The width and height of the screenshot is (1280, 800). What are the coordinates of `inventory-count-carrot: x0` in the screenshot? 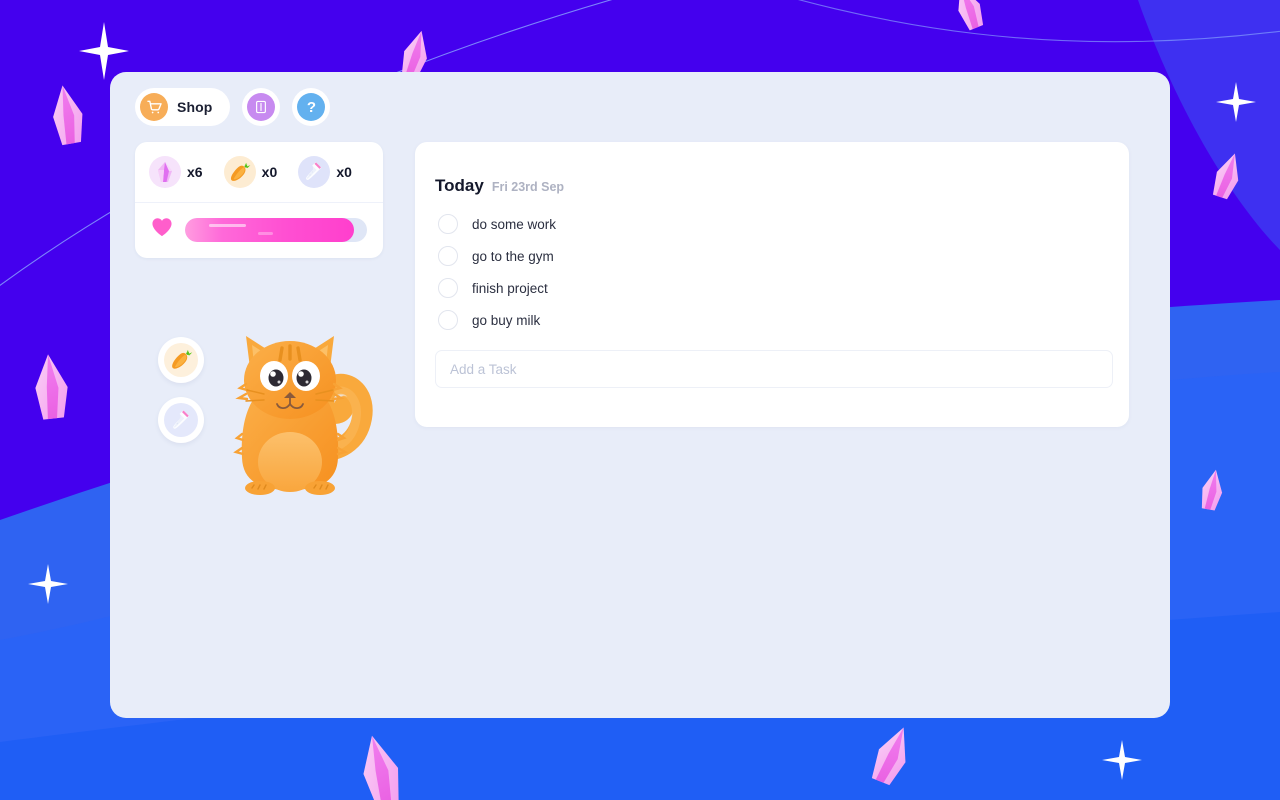 It's located at (269, 172).